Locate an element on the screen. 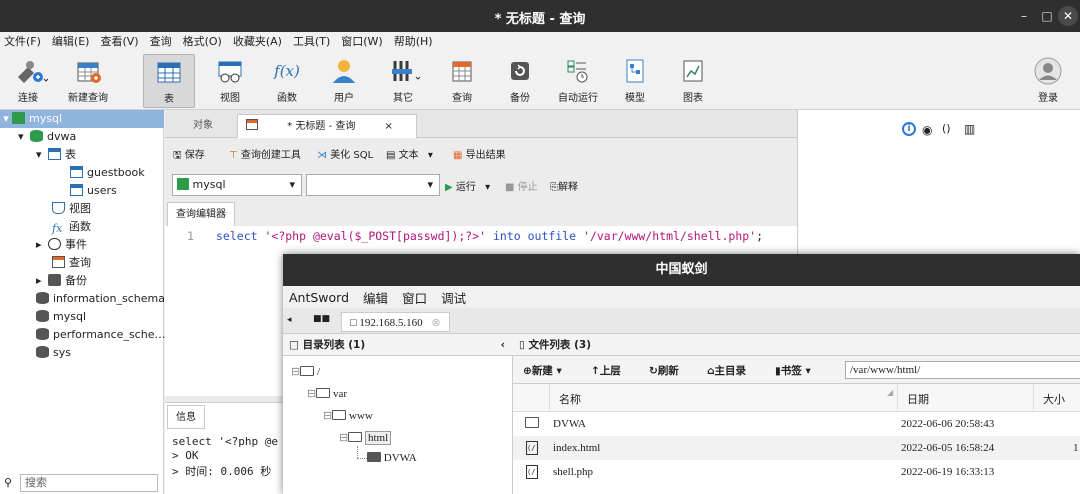 Image resolution: width=1080 pixels, height=494 pixels. login-button: 登录 is located at coordinates (1048, 81).